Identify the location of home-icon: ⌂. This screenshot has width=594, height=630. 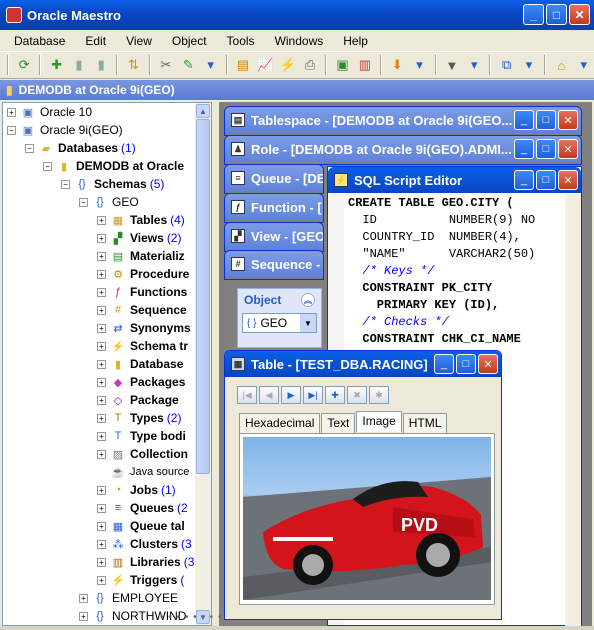
(561, 65).